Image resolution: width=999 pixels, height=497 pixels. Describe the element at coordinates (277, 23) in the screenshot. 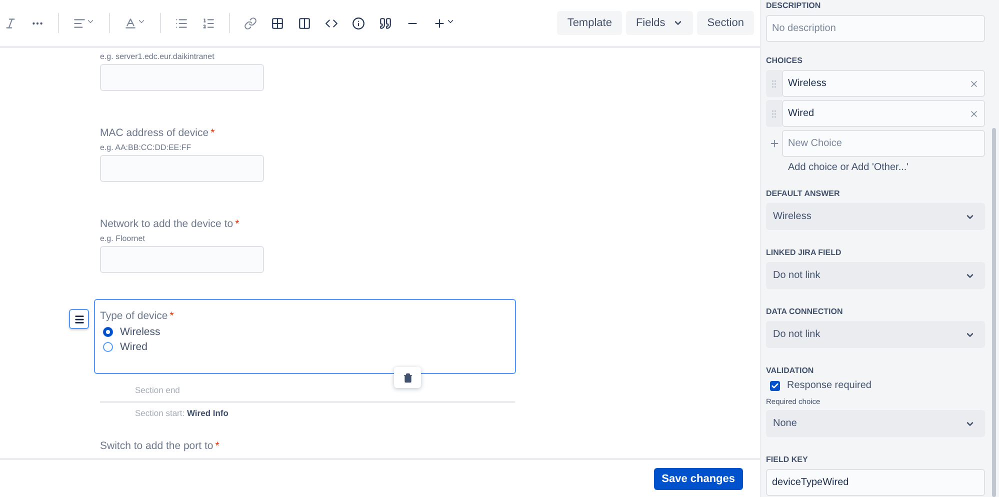

I see `table-icon` at that location.